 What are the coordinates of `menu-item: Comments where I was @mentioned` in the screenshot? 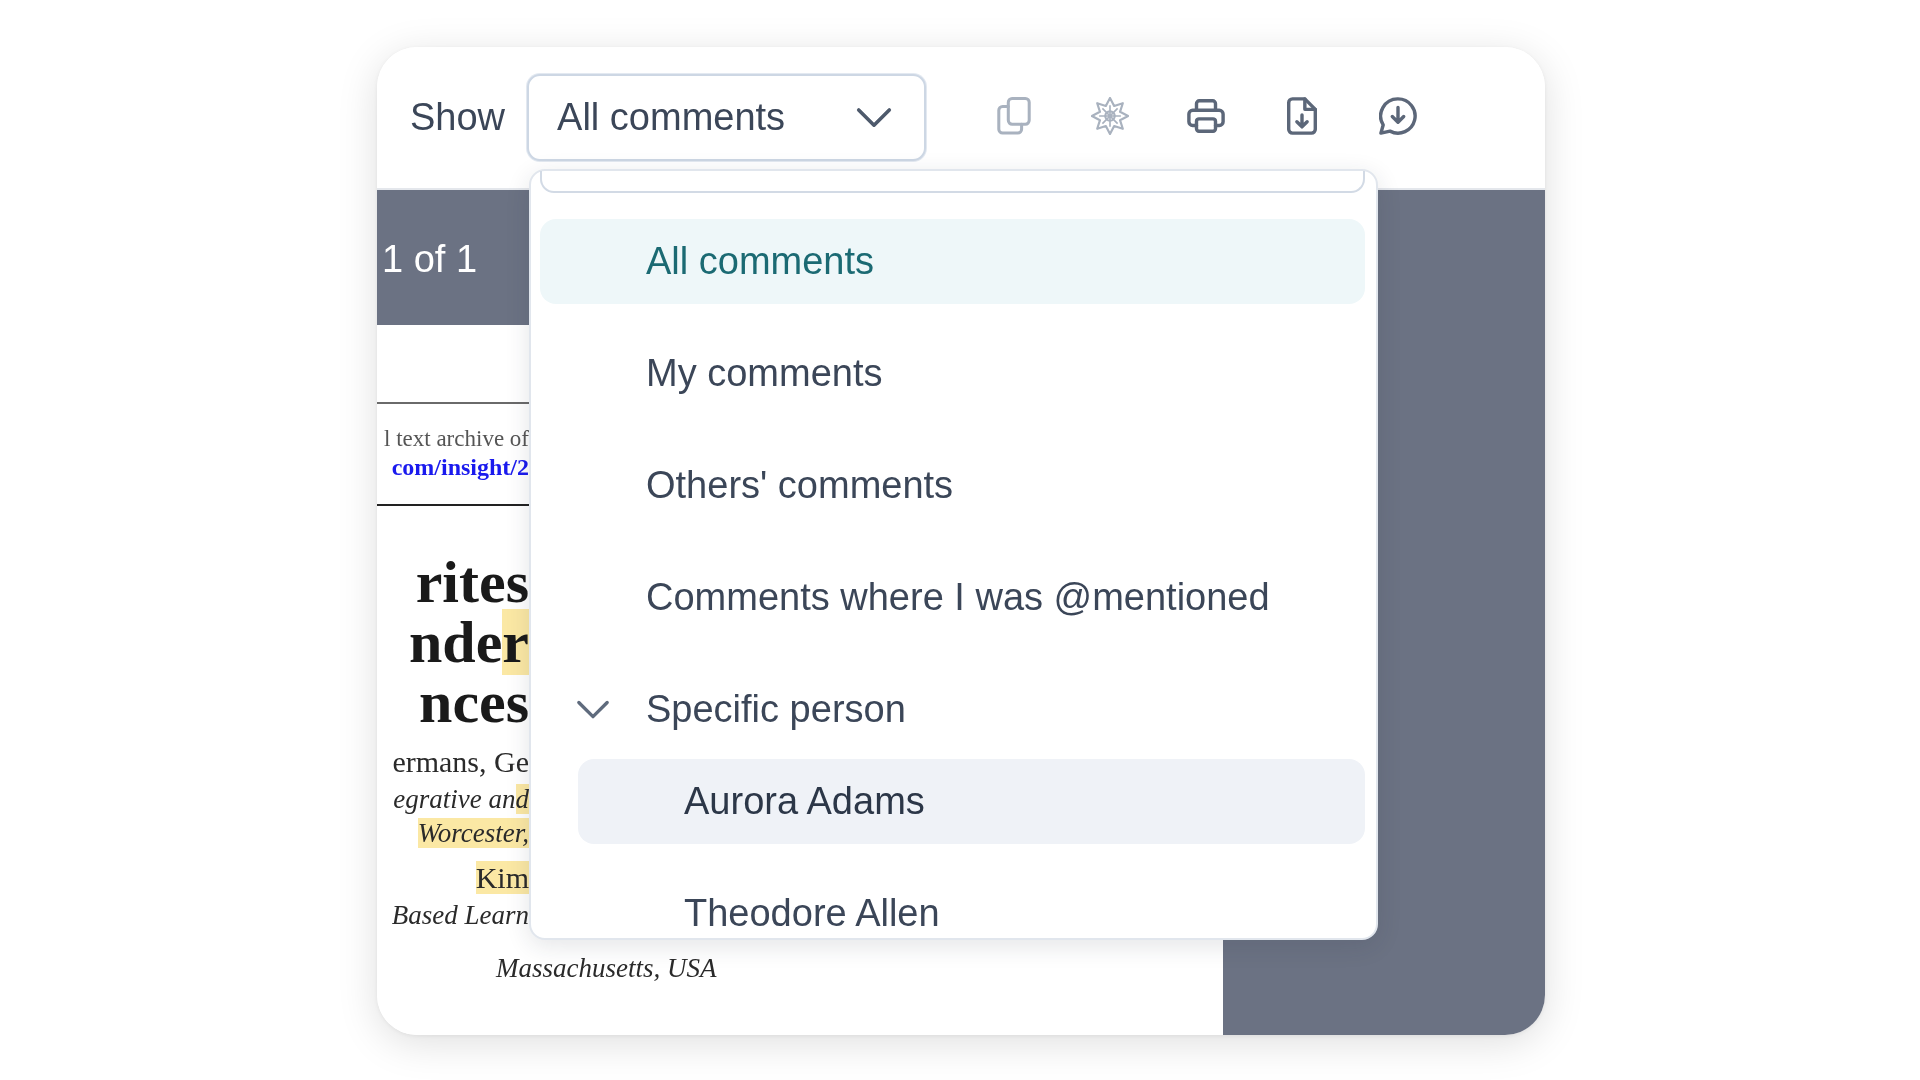 It's located at (952, 597).